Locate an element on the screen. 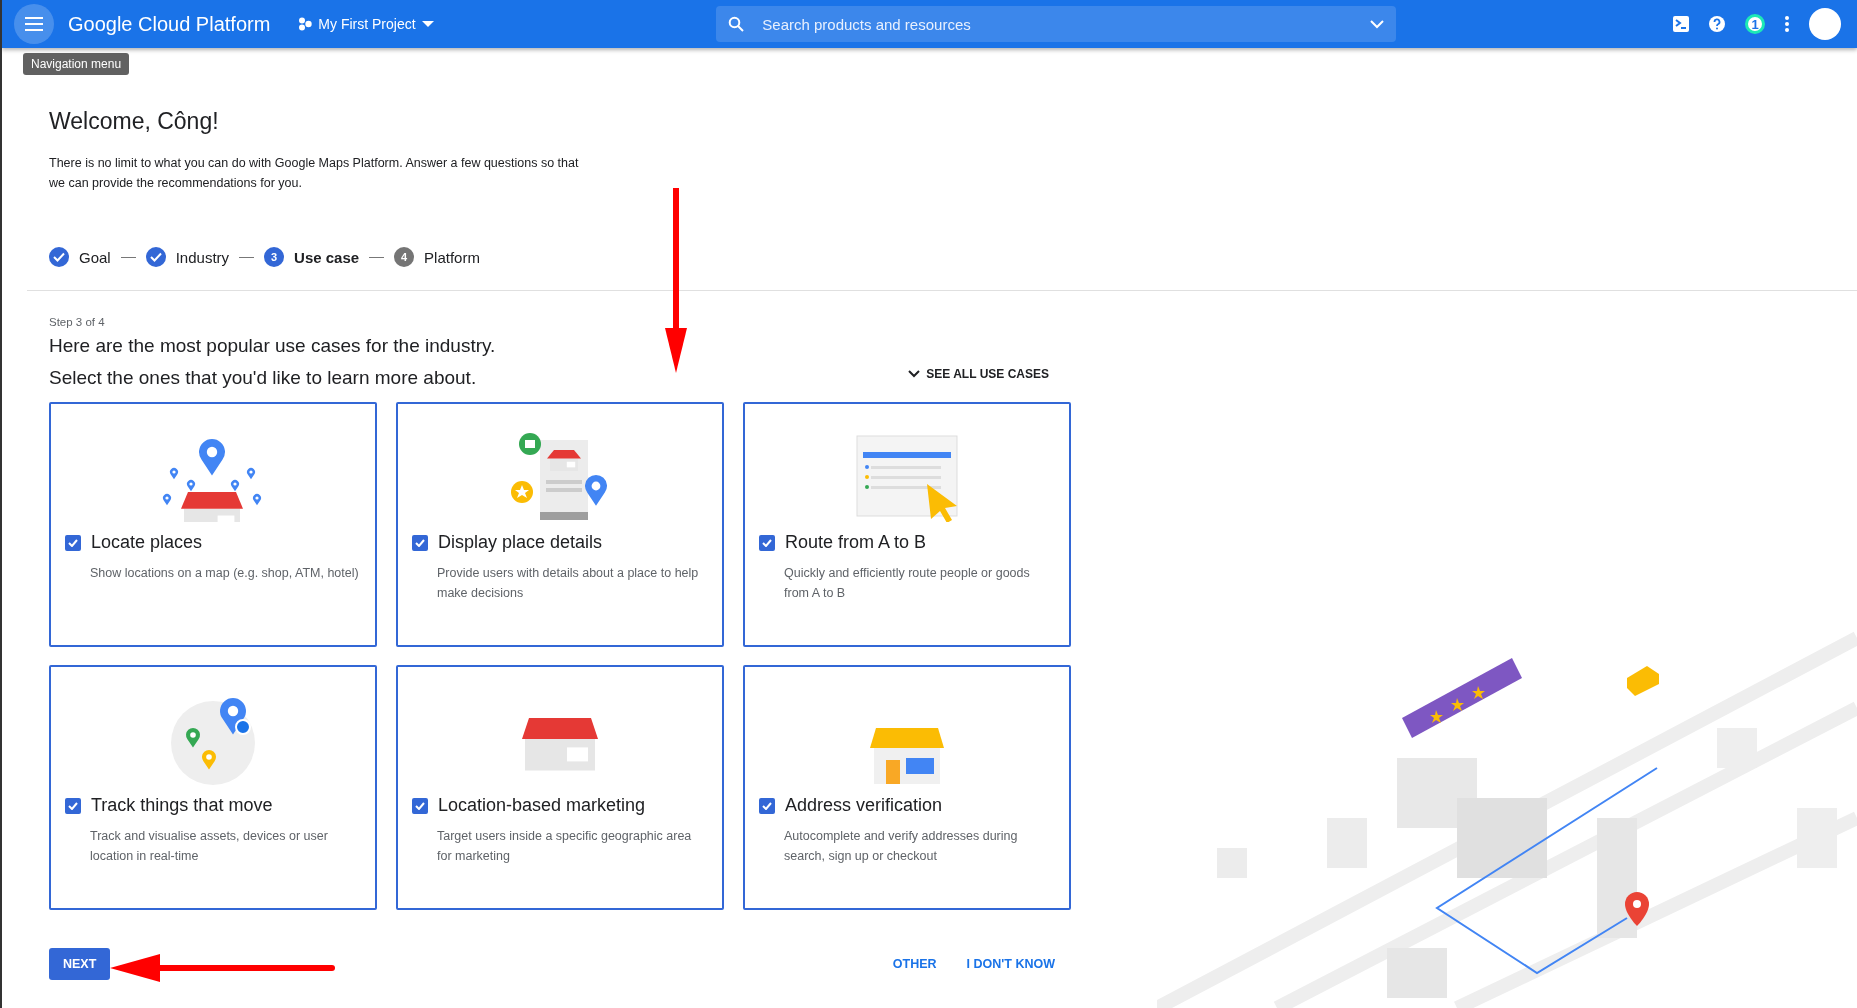  next-button: NEXT is located at coordinates (80, 964).